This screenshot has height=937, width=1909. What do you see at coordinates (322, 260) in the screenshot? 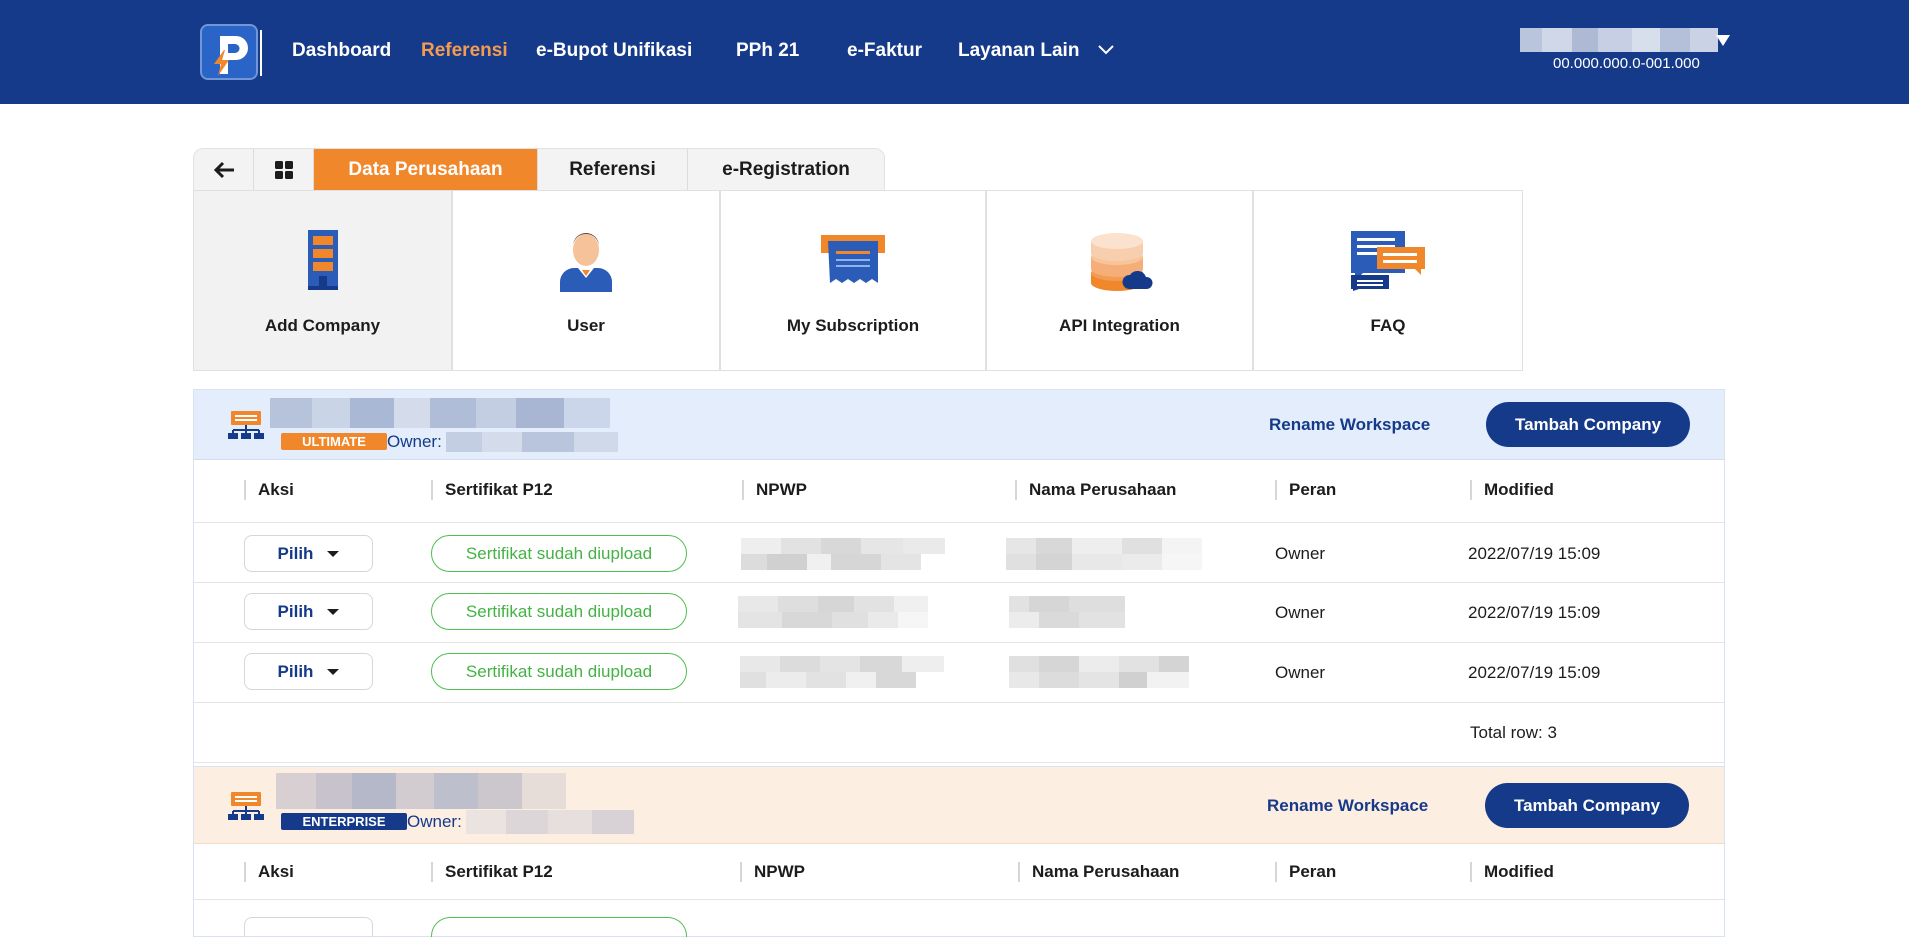
I see `building-icon` at bounding box center [322, 260].